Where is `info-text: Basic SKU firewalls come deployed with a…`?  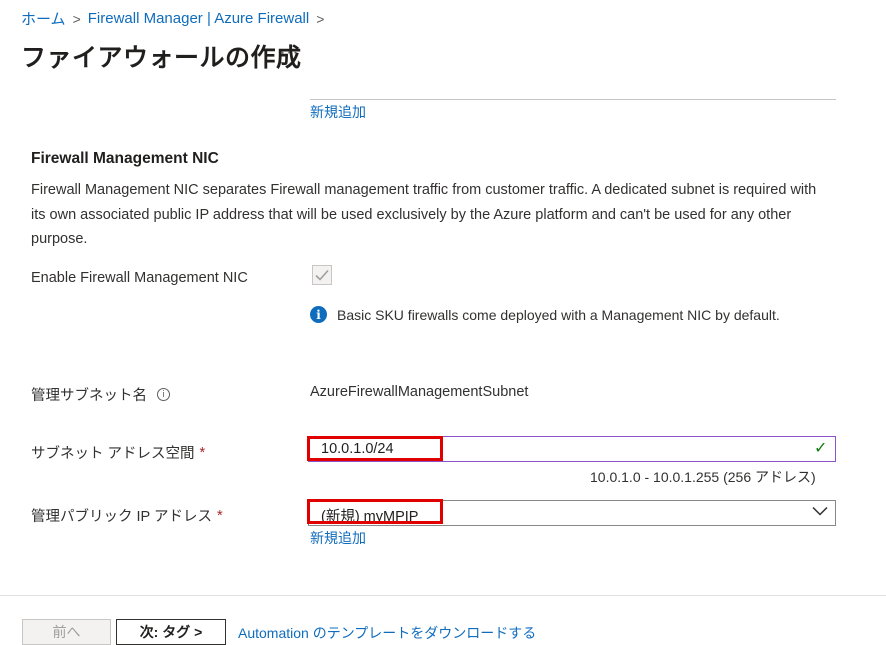 info-text: Basic SKU firewalls come deployed with a… is located at coordinates (558, 314).